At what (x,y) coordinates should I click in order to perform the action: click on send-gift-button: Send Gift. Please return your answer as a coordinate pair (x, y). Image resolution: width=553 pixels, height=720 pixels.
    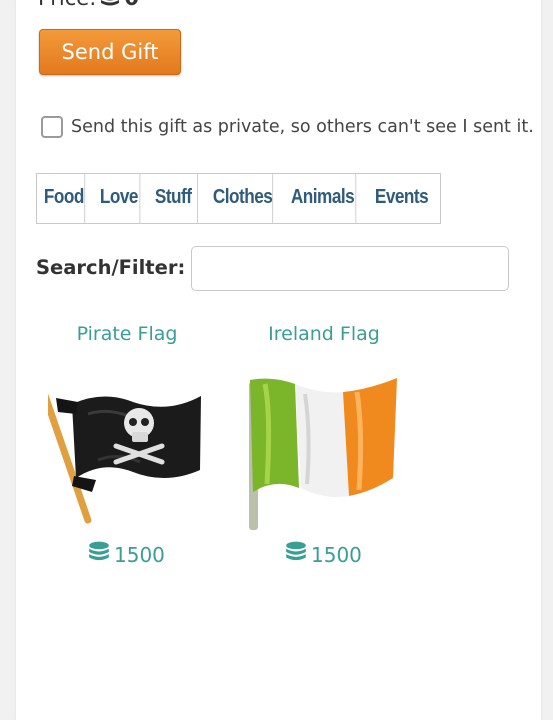
    Looking at the image, I should click on (110, 52).